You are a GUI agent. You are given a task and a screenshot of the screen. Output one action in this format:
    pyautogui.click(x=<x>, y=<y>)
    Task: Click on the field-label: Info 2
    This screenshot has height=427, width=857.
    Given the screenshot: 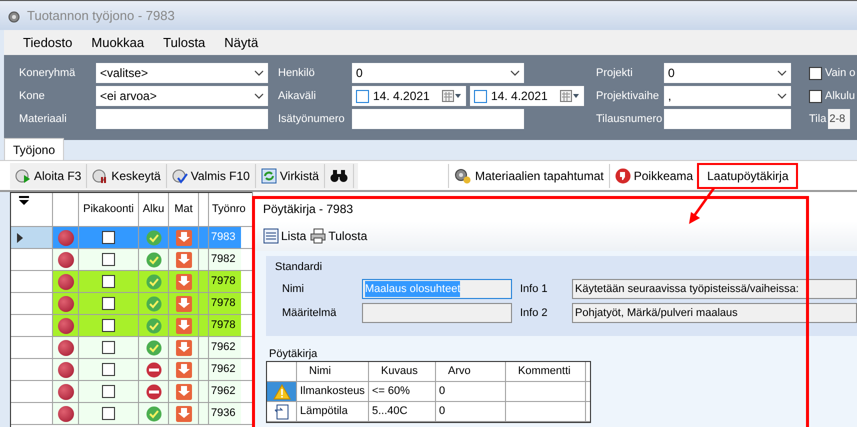 What is the action you would take?
    pyautogui.click(x=534, y=313)
    